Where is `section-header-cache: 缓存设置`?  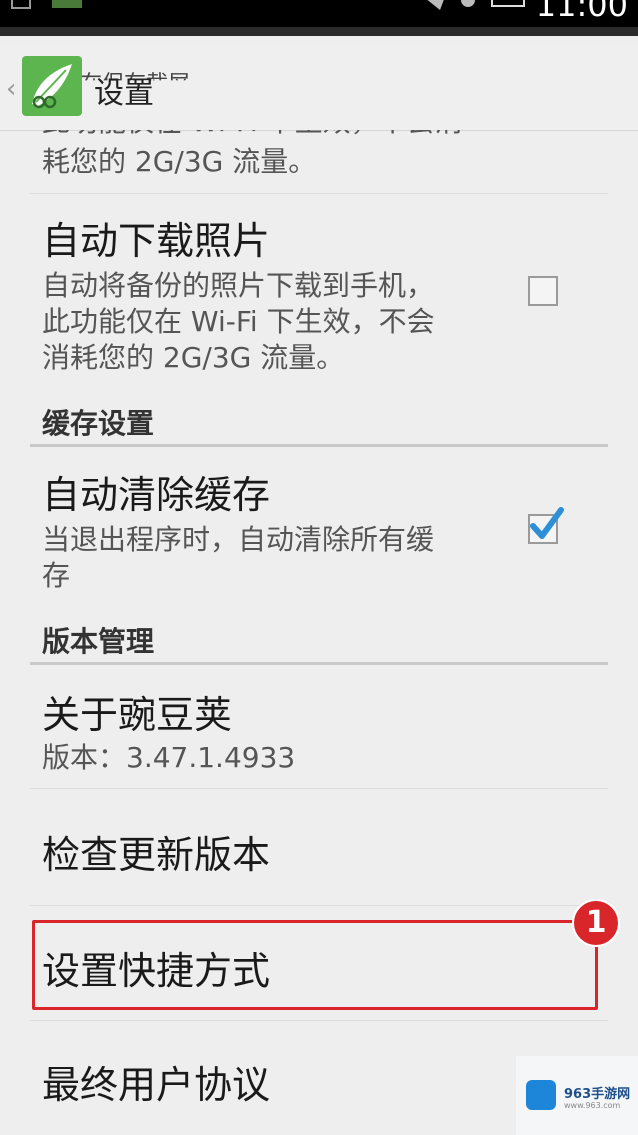
section-header-cache: 缓存设置 is located at coordinates (98, 423).